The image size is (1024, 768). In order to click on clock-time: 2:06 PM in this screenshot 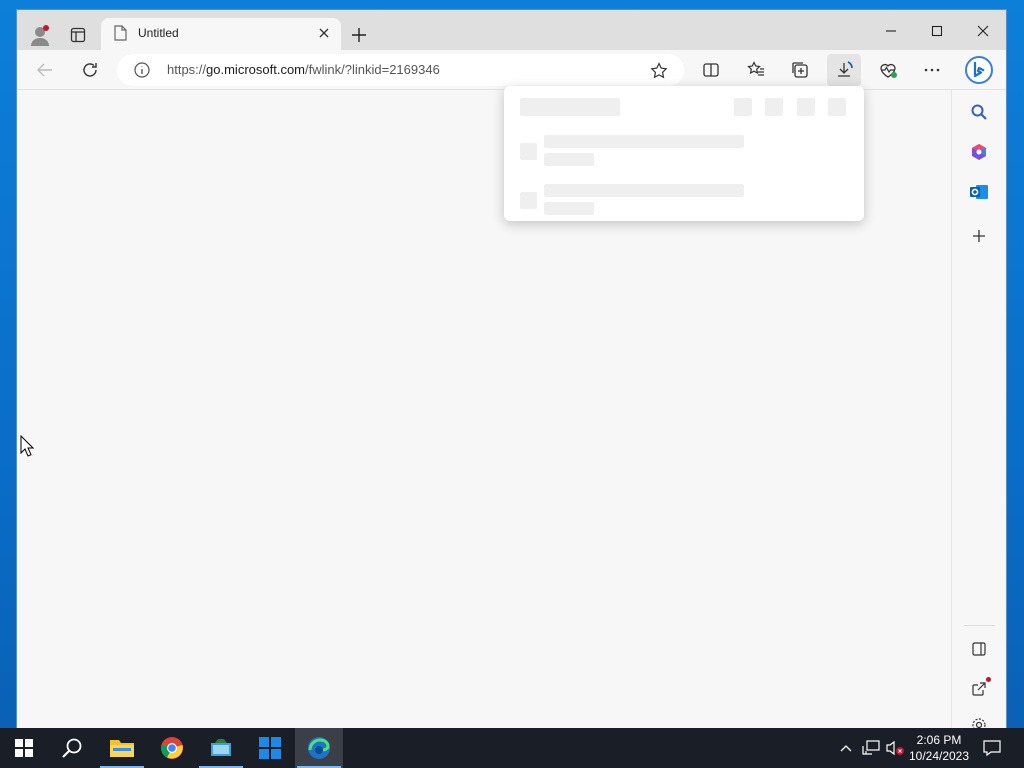, I will do `click(939, 740)`.